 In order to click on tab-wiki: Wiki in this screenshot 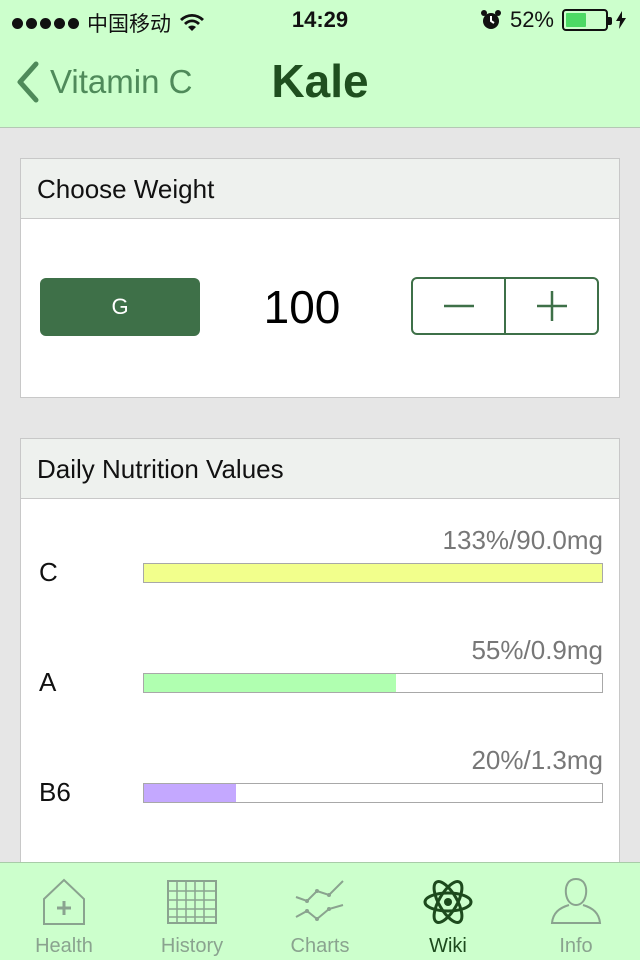, I will do `click(448, 911)`.